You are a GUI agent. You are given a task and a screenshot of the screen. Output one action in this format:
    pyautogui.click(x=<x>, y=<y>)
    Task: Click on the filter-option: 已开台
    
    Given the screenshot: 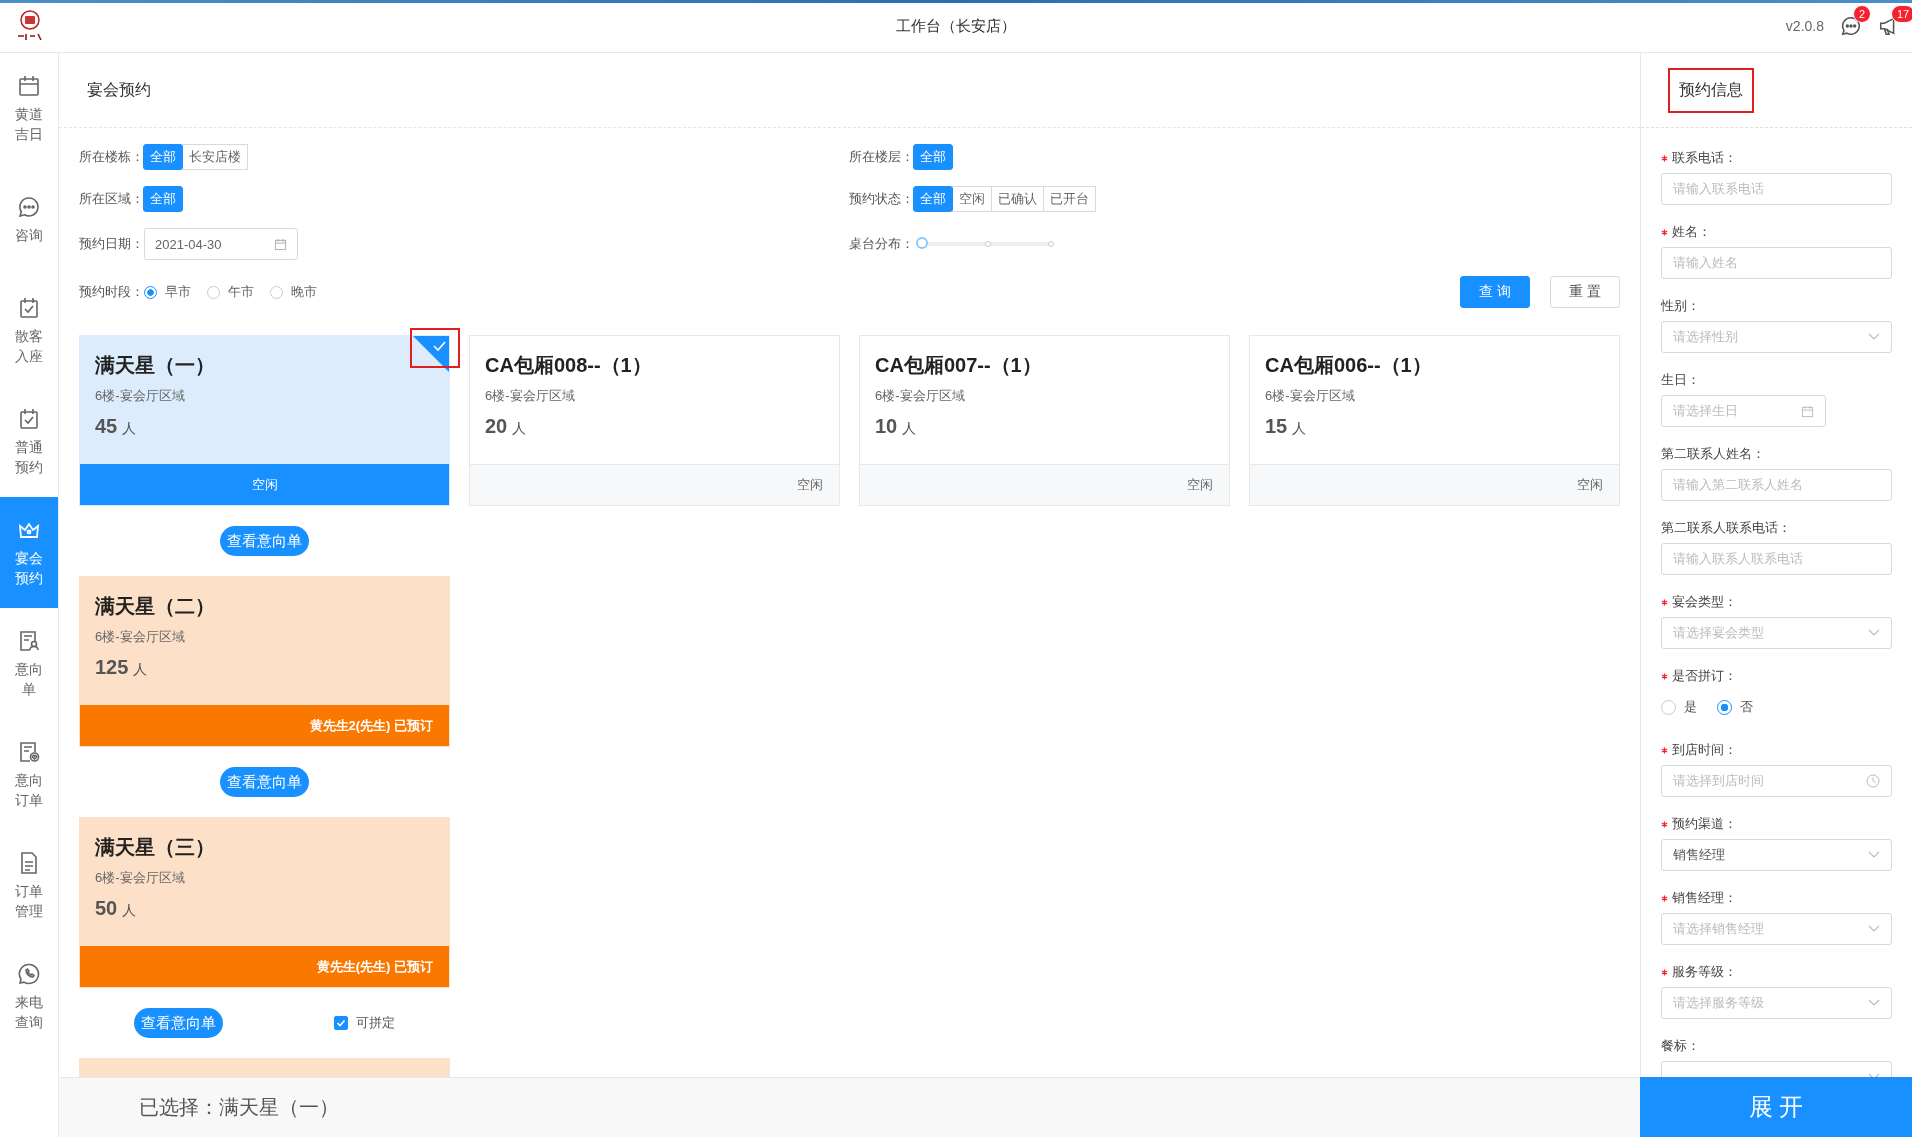 What is the action you would take?
    pyautogui.click(x=1069, y=199)
    